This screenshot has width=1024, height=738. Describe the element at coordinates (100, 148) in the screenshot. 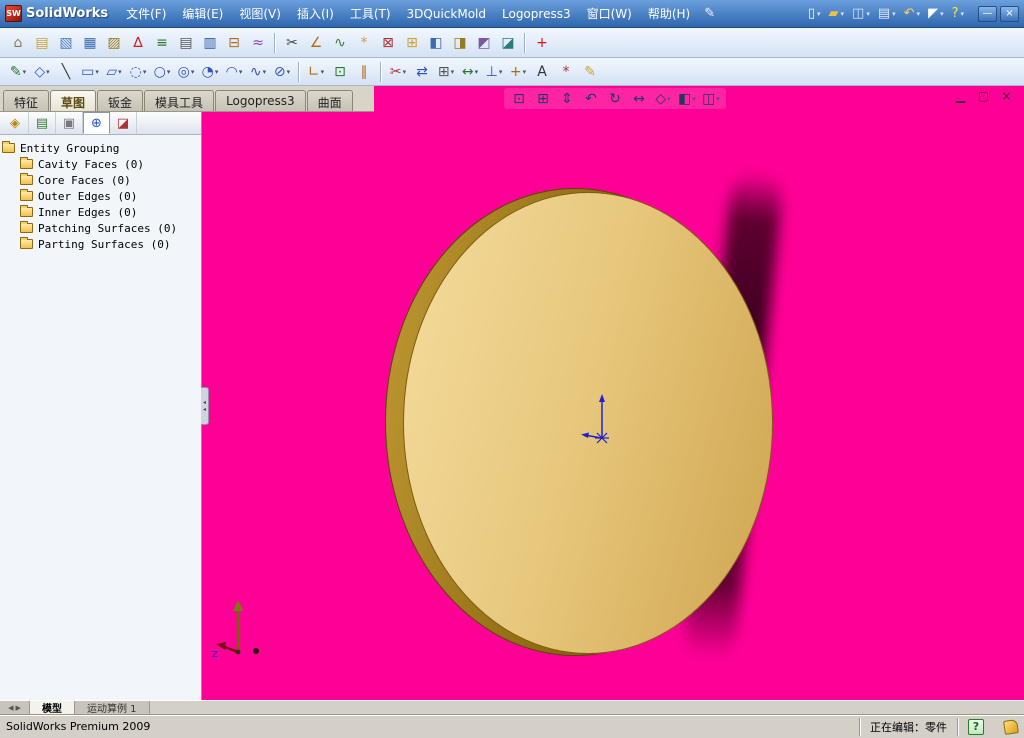

I see `tree-root: Entity Grouping` at that location.